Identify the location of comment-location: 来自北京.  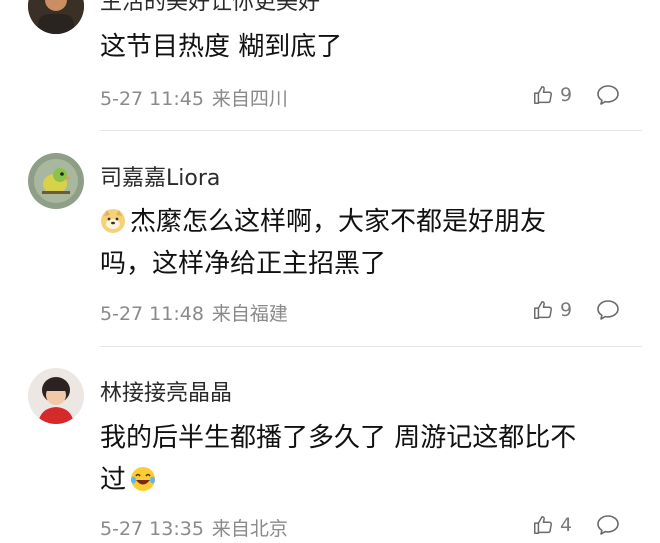
(249, 529).